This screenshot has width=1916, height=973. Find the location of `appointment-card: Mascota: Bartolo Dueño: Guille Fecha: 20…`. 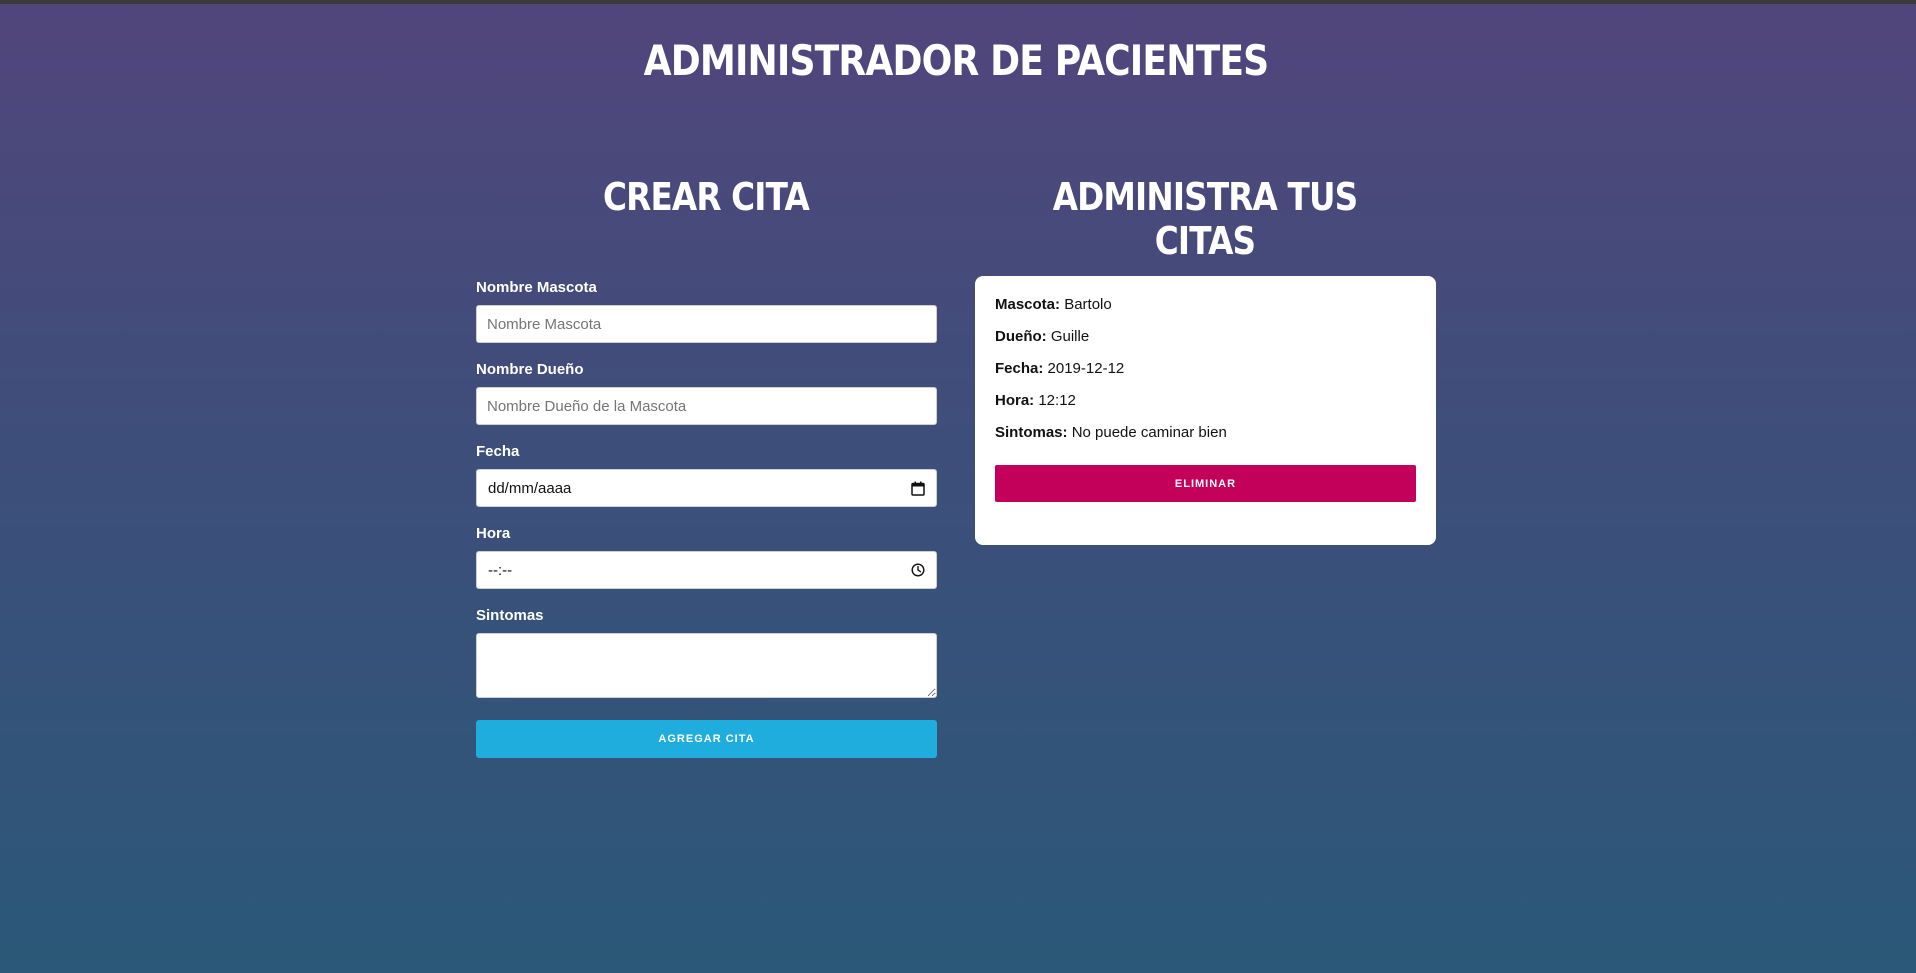

appointment-card: Mascota: Bartolo Dueño: Guille Fecha: 20… is located at coordinates (1205, 410).